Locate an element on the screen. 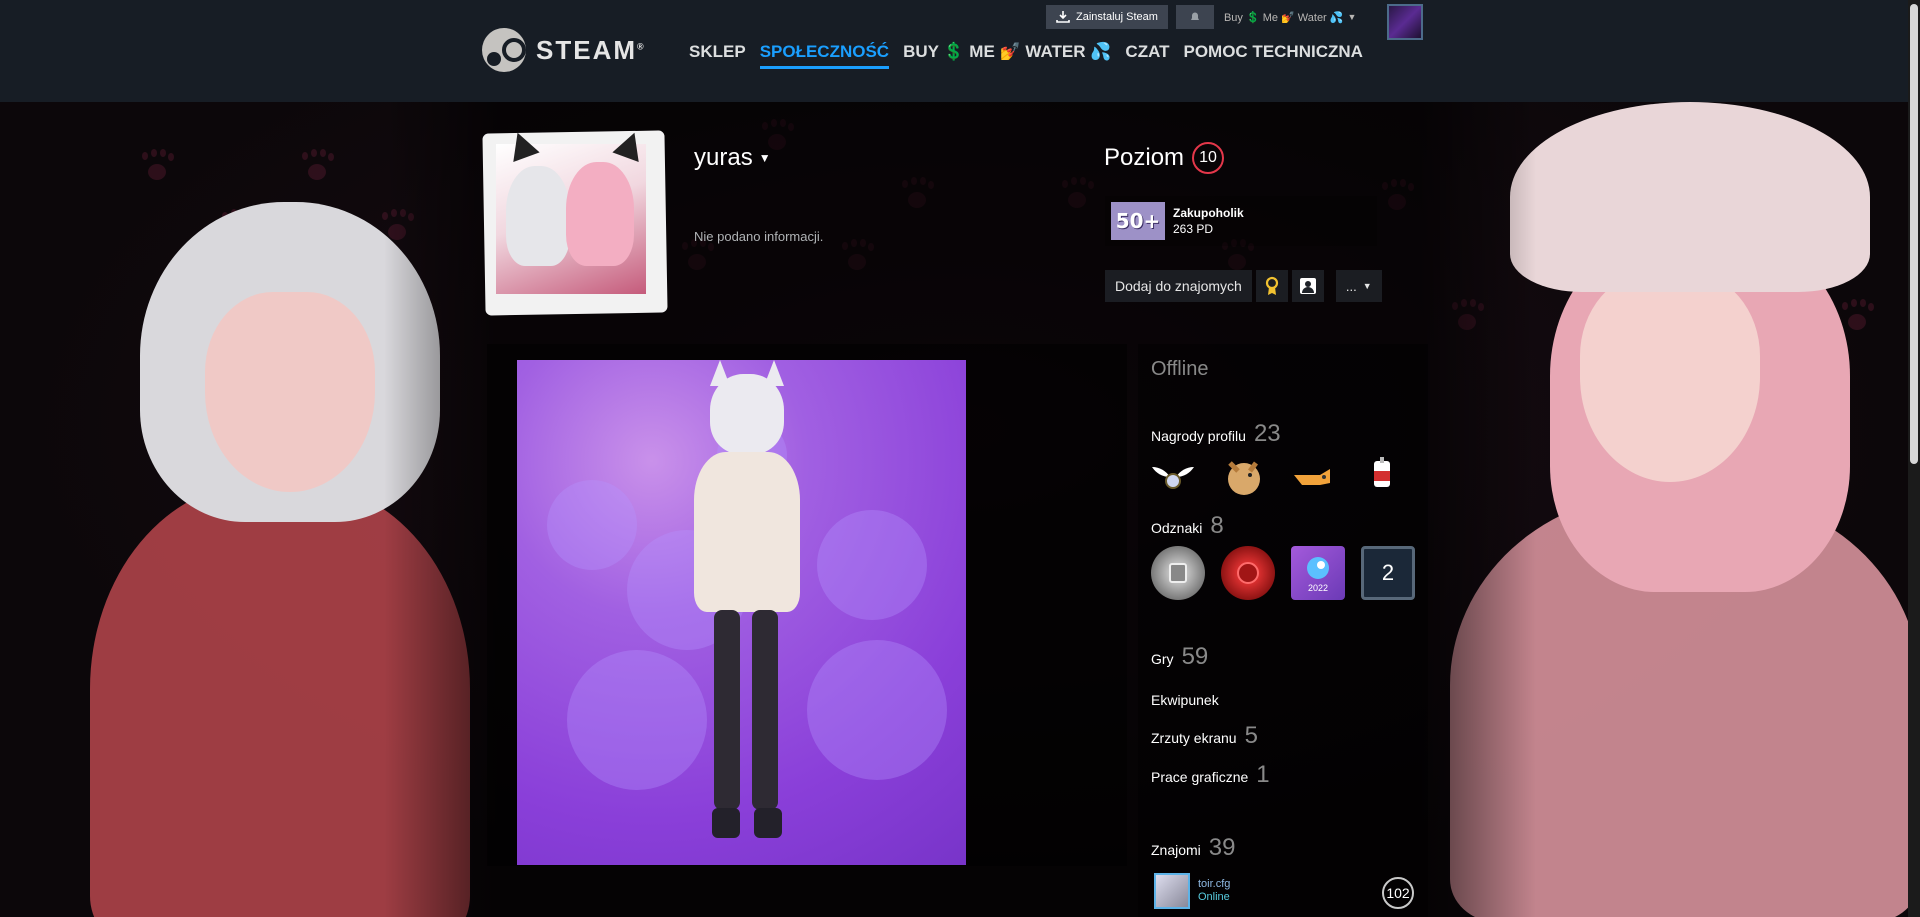 Image resolution: width=1920 pixels, height=917 pixels. registered-mark: ® is located at coordinates (641, 45).